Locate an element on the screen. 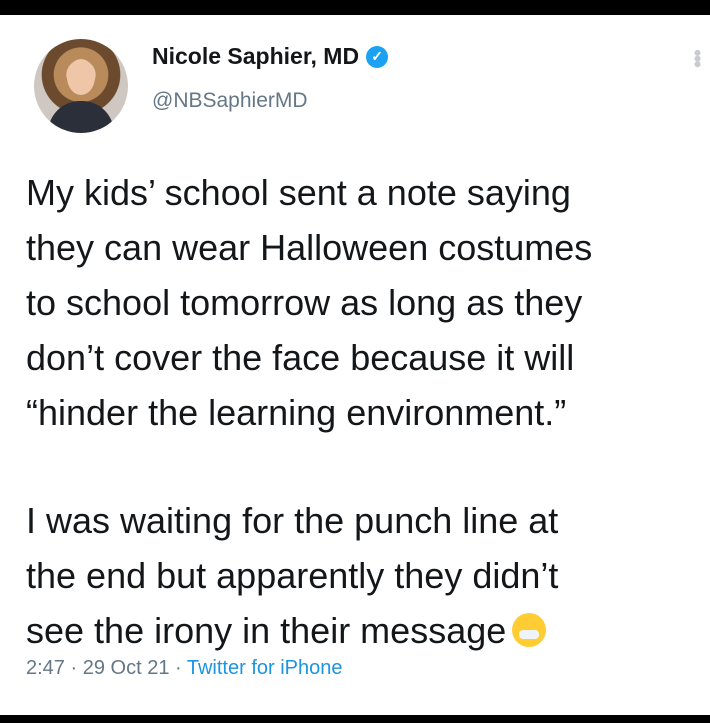  tweet-meta: 2:47 · 29 Oct 21 · Twitter for iPhone is located at coordinates (184, 668).